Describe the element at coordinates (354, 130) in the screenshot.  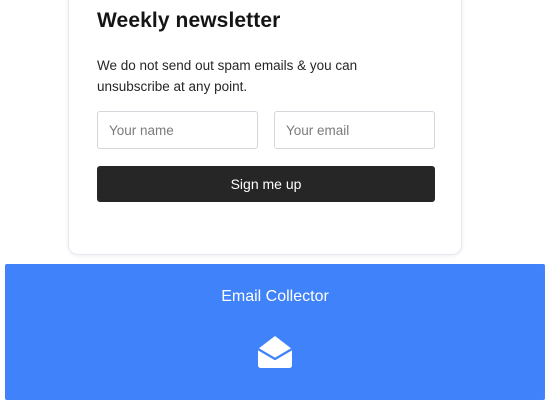
I see `email-input` at that location.